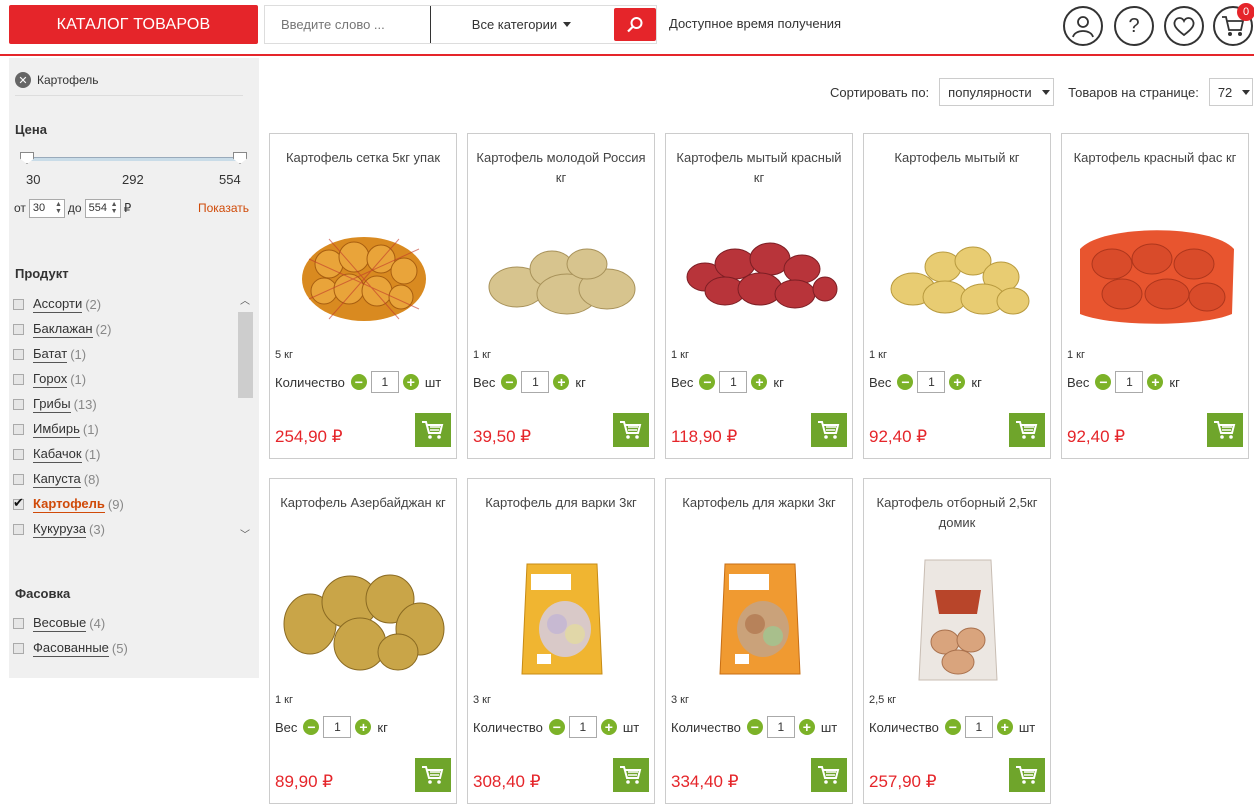 This screenshot has width=1254, height=804. Describe the element at coordinates (1184, 26) in the screenshot. I see `favorites-button` at that location.